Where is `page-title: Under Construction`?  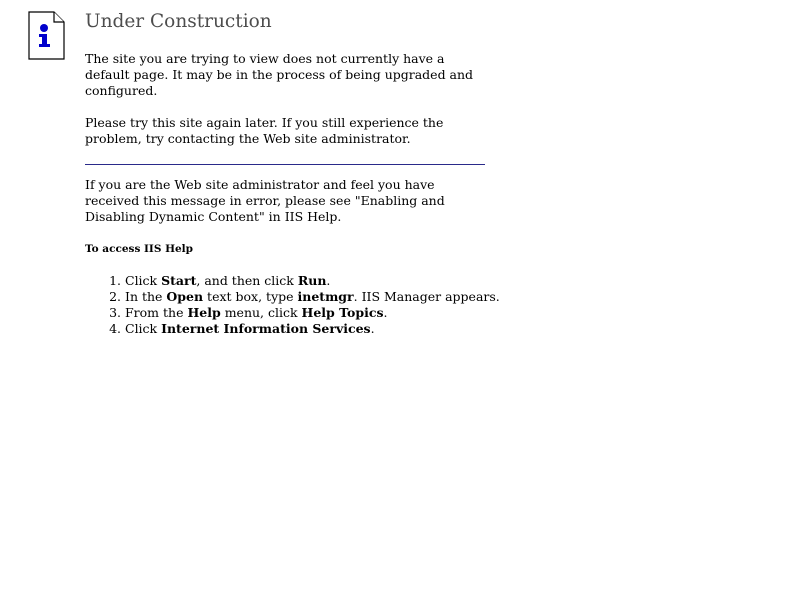
page-title: Under Construction is located at coordinates (178, 21).